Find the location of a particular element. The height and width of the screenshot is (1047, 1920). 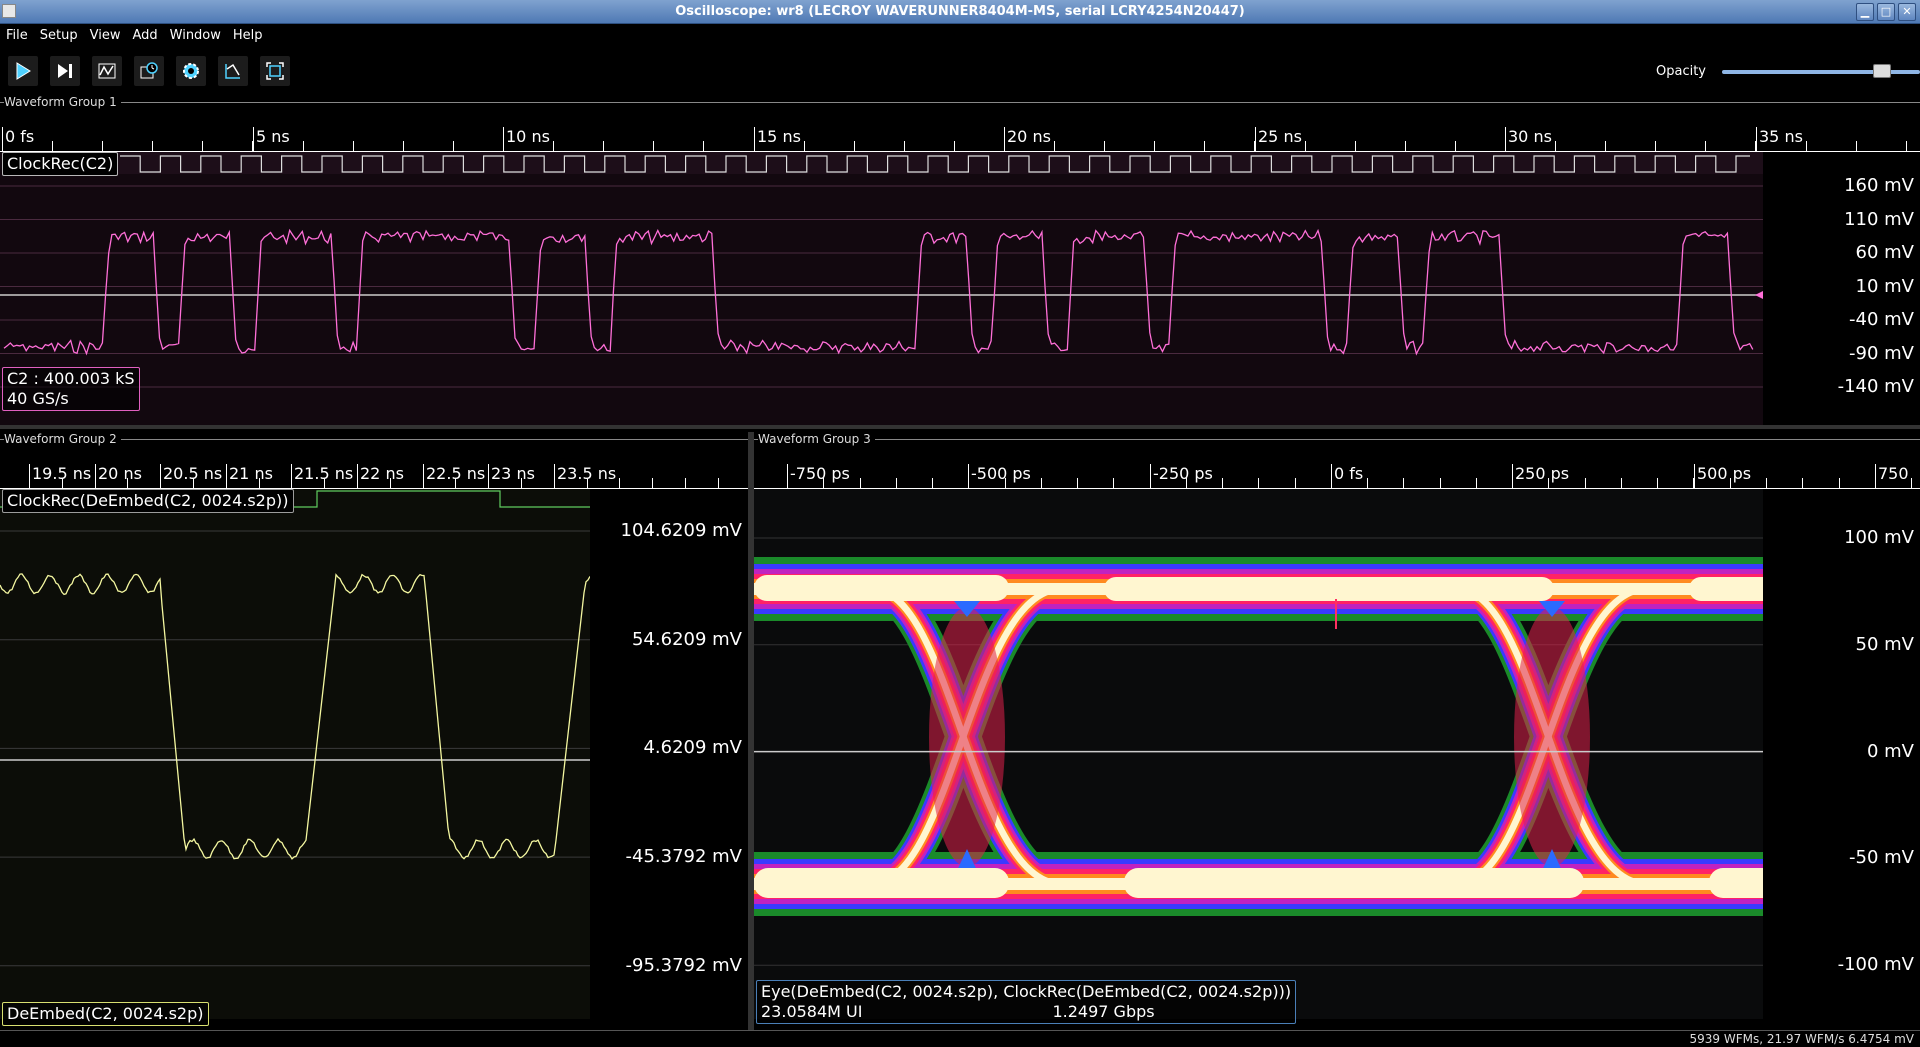

opacity-slider-handle is located at coordinates (1882, 71).